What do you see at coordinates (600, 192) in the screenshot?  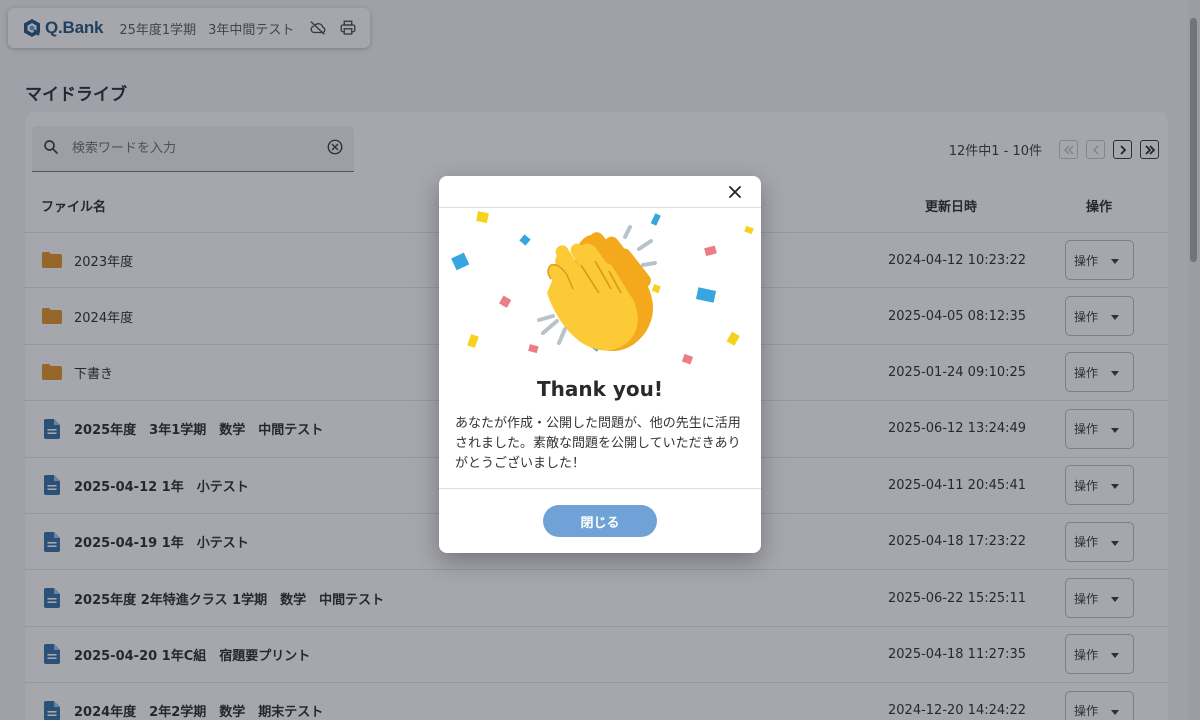 I see `dialog-header` at bounding box center [600, 192].